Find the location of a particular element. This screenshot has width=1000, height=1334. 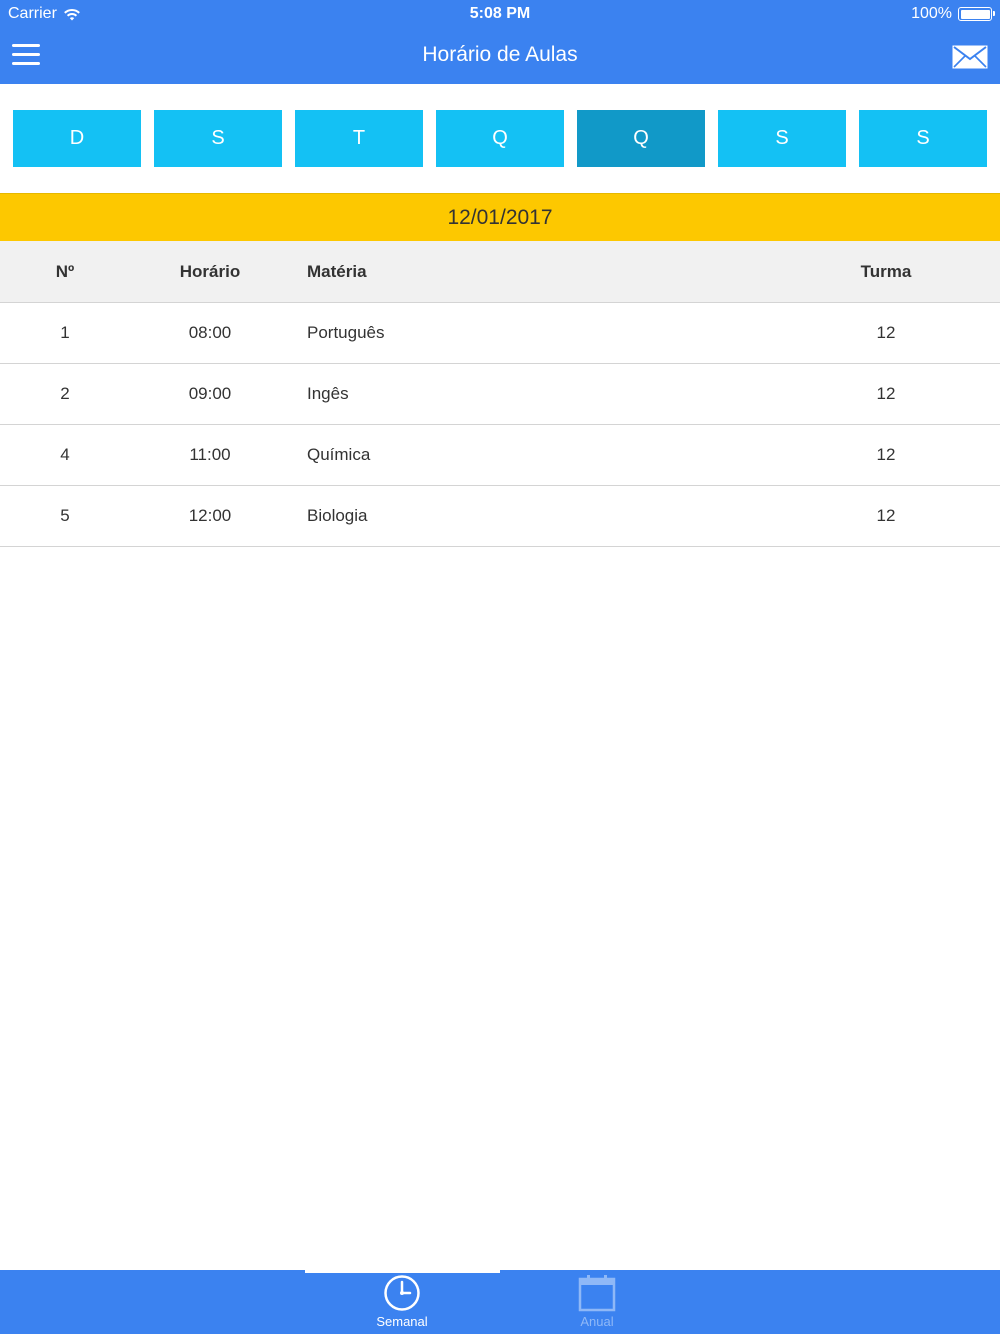

day-button-wednesday: Q is located at coordinates (500, 138).